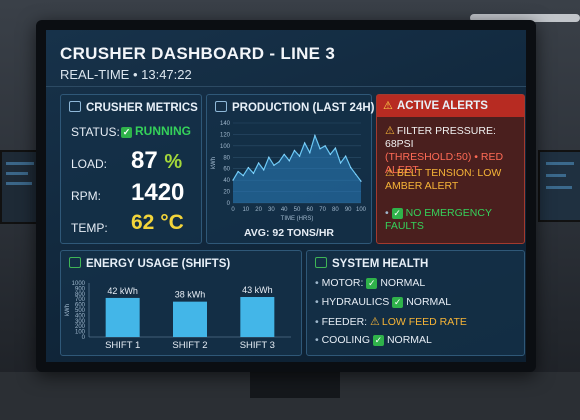 The height and width of the screenshot is (420, 580). Describe the element at coordinates (80, 306) in the screenshot. I see `y-tick-label: 600` at that location.